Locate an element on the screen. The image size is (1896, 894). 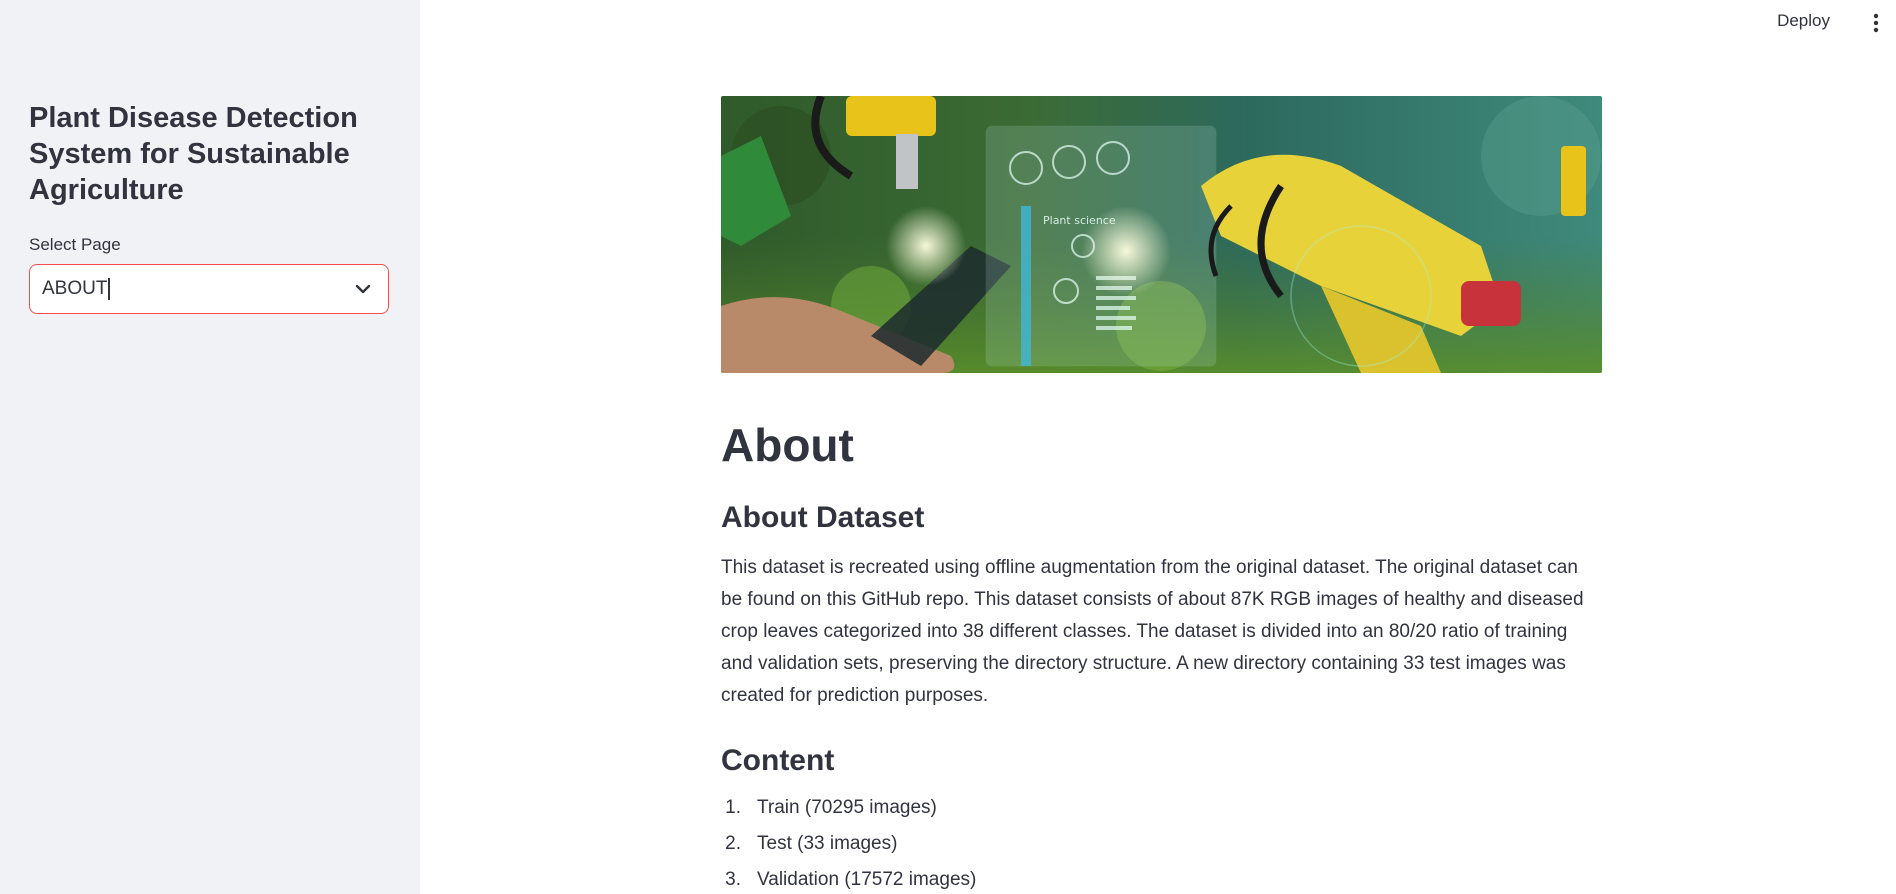
text-caret is located at coordinates (109, 289).